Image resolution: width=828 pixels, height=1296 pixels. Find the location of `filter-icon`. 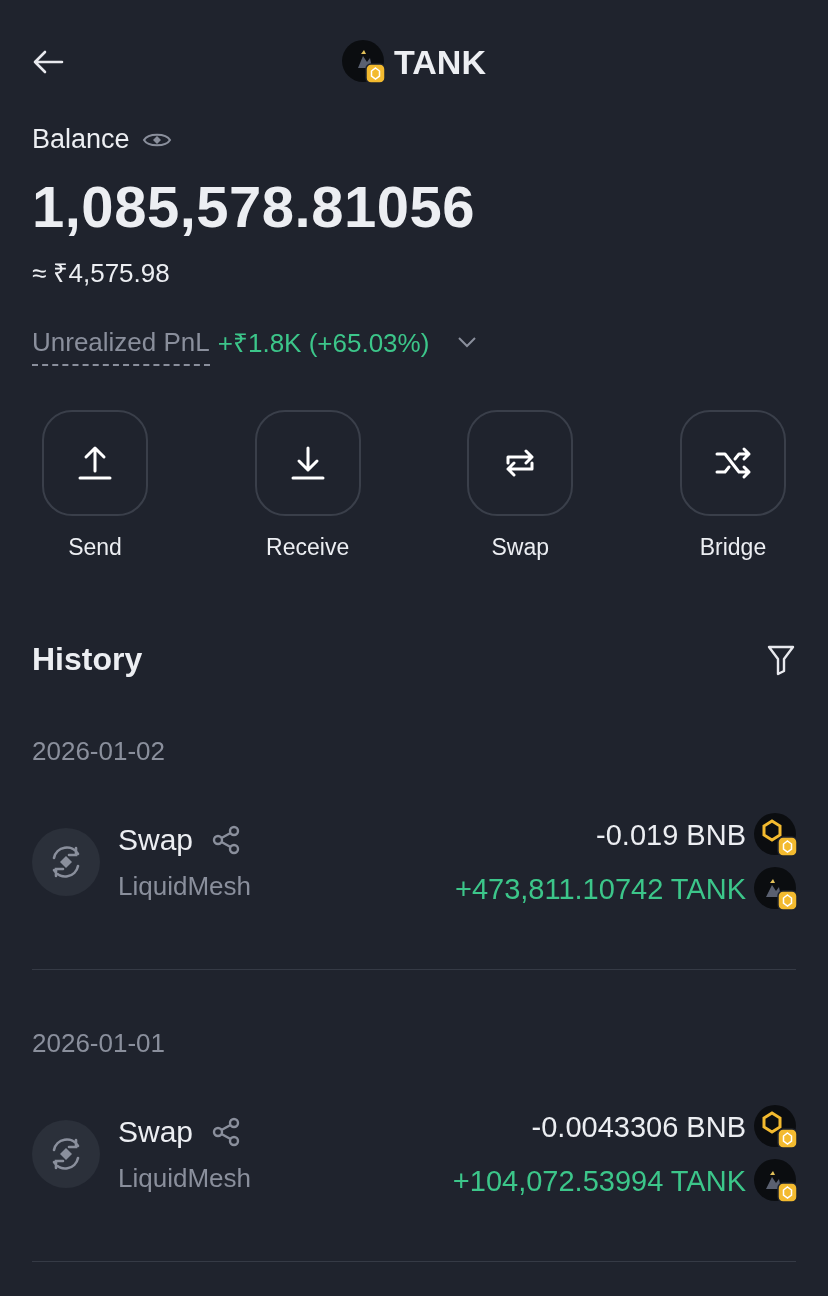

filter-icon is located at coordinates (781, 659).